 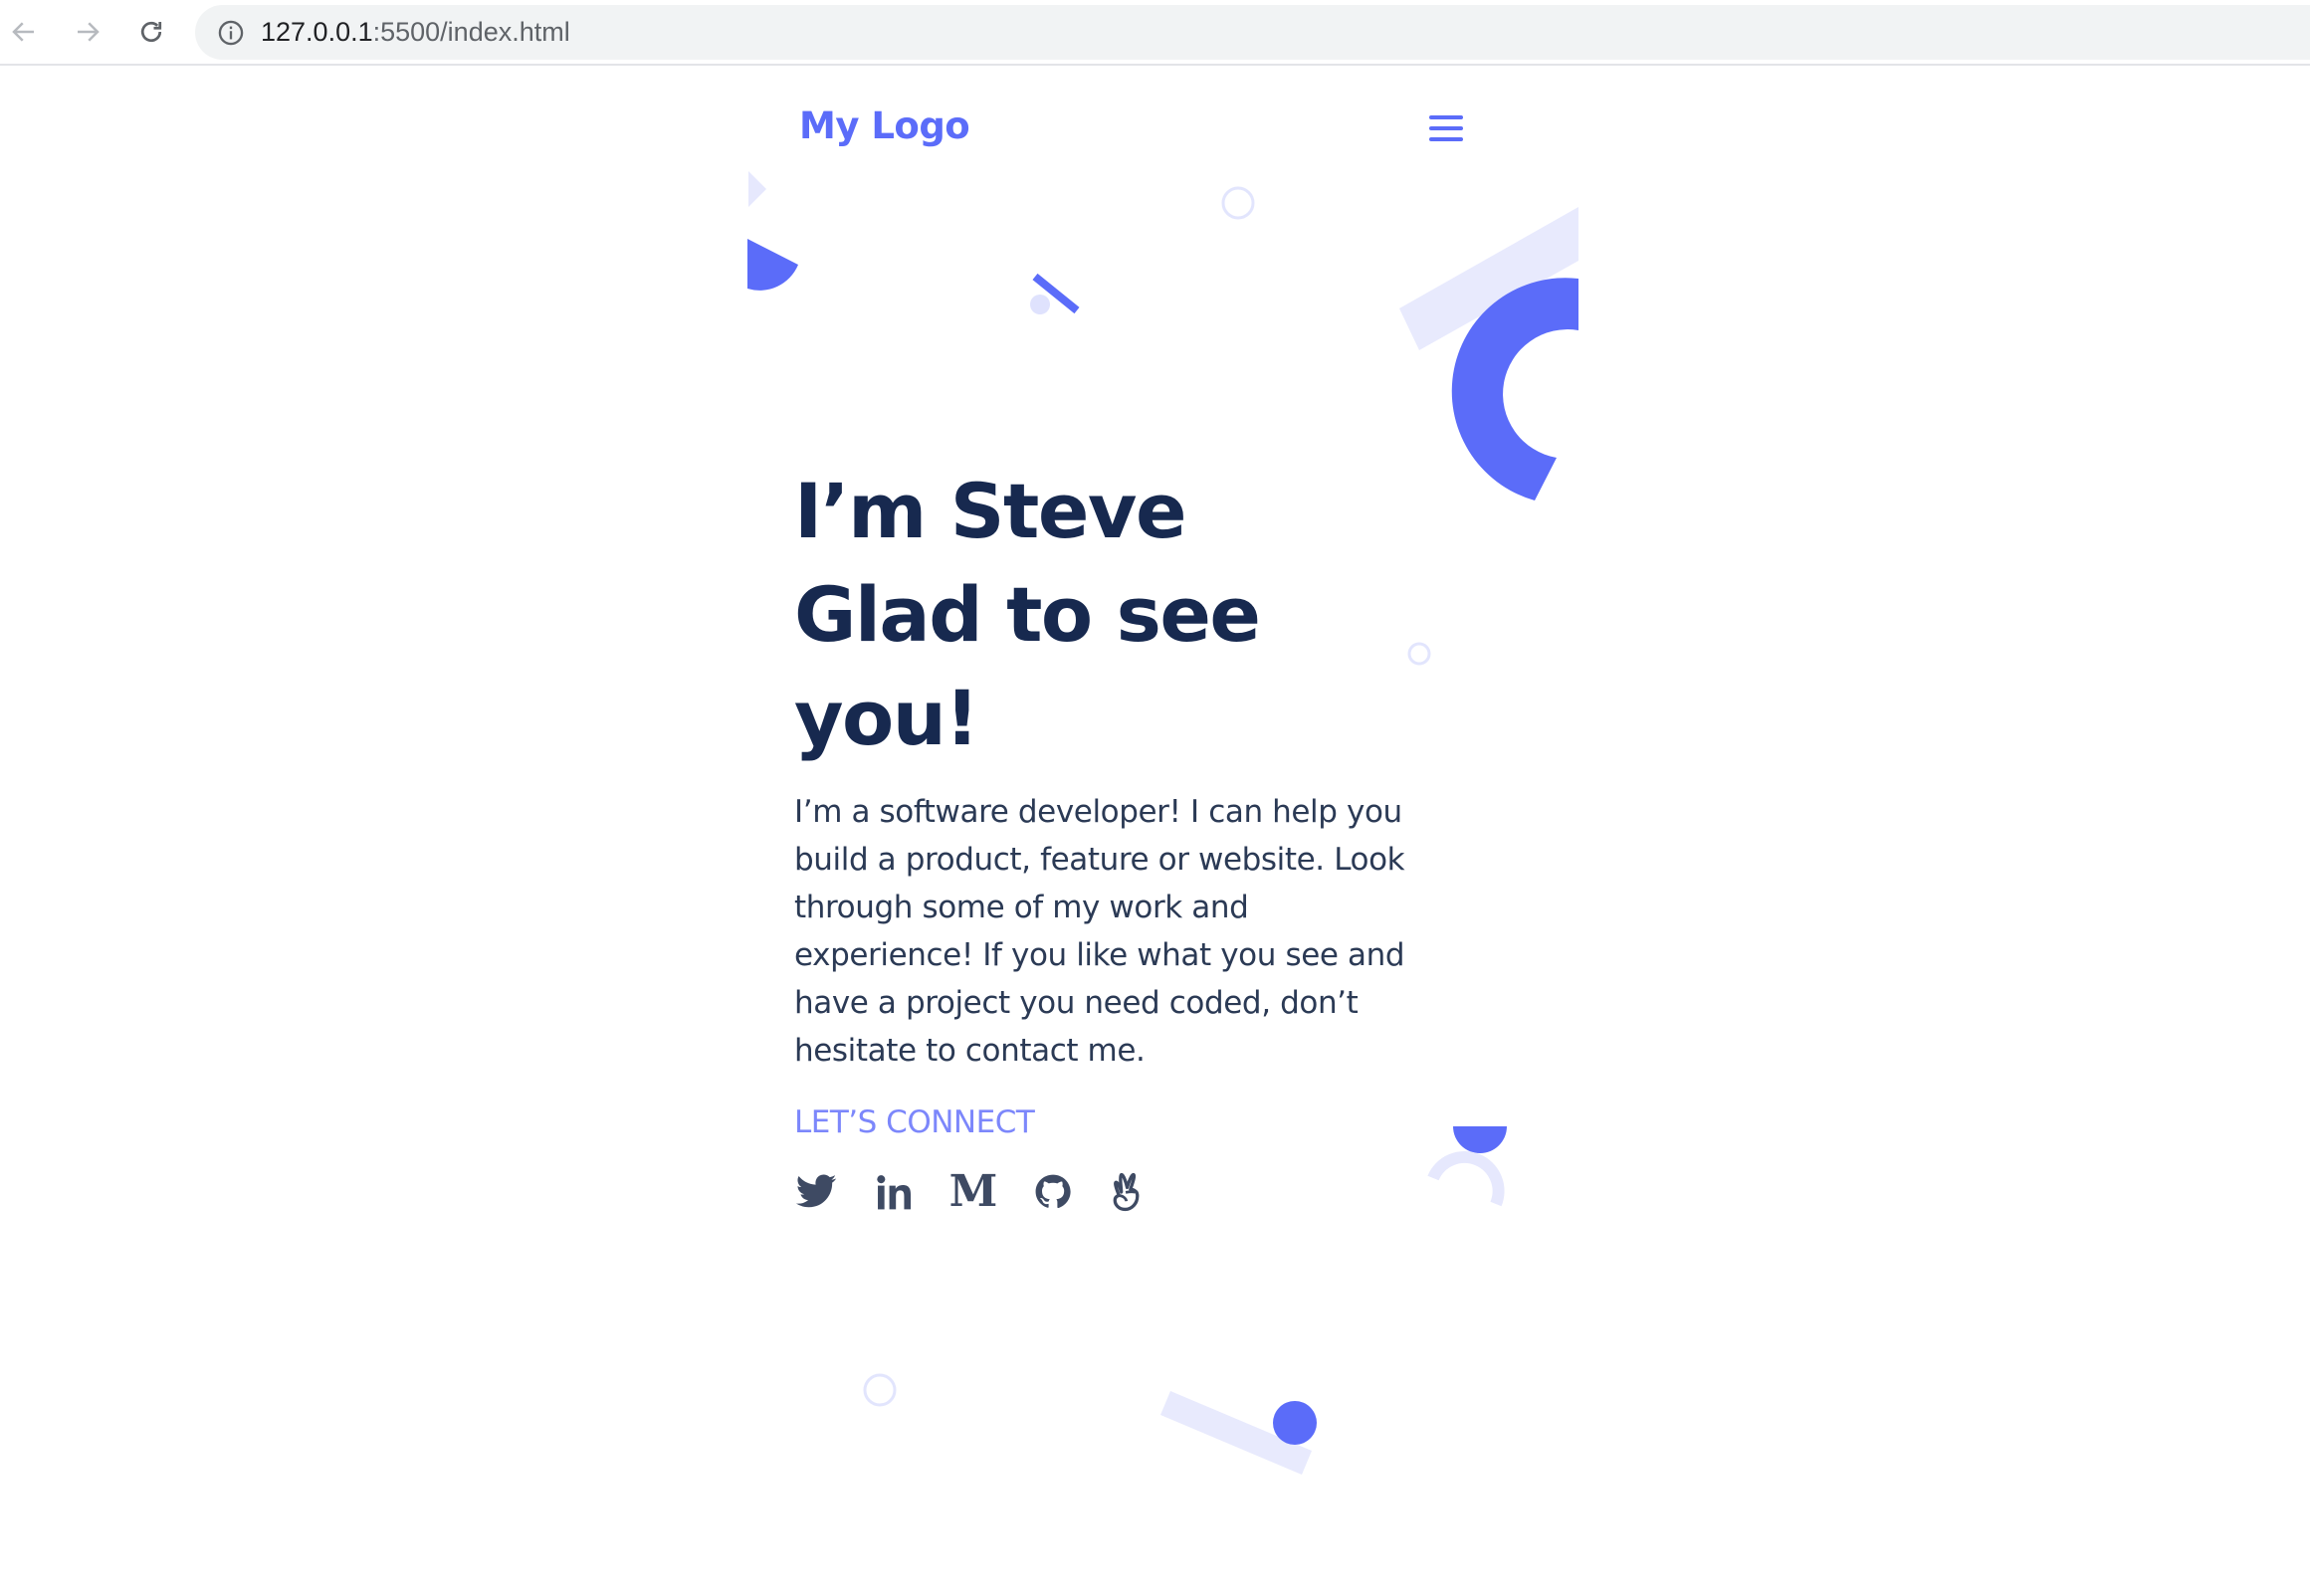 I want to click on url-path: :5500/index.html, so click(x=471, y=32).